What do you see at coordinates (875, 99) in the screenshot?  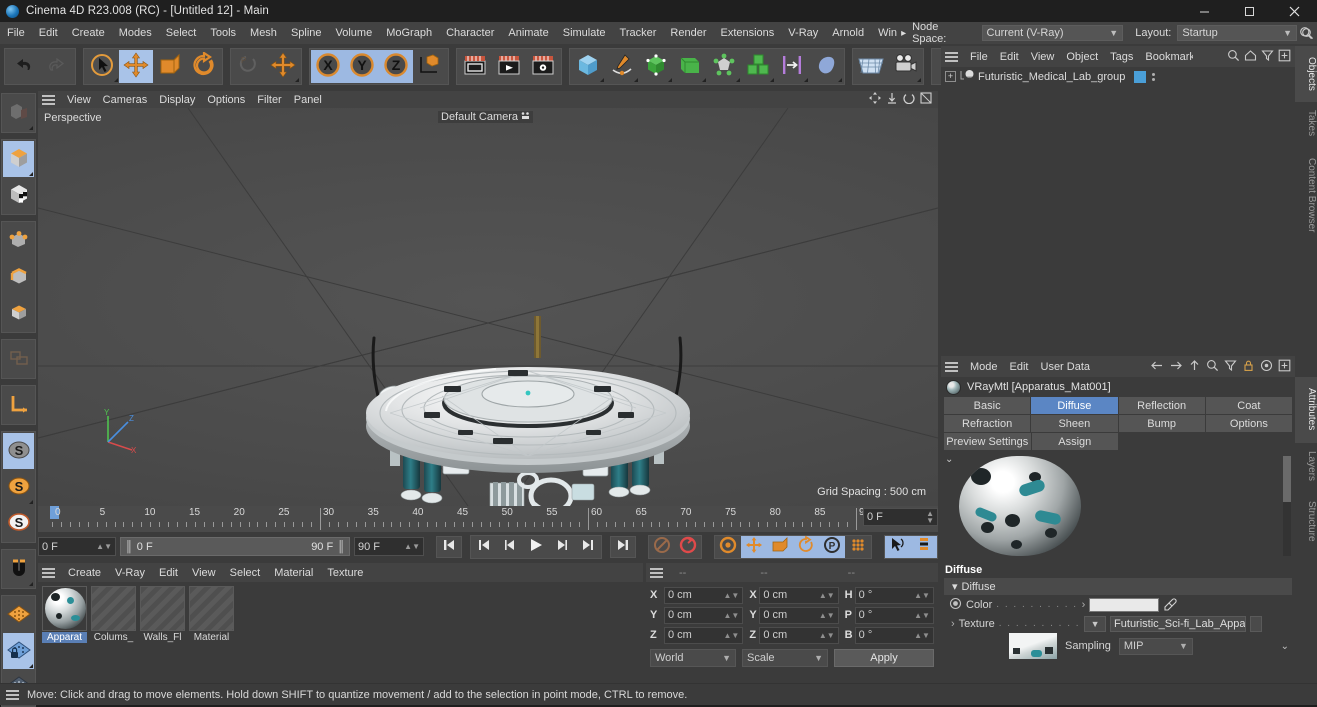 I see `pan-icon` at bounding box center [875, 99].